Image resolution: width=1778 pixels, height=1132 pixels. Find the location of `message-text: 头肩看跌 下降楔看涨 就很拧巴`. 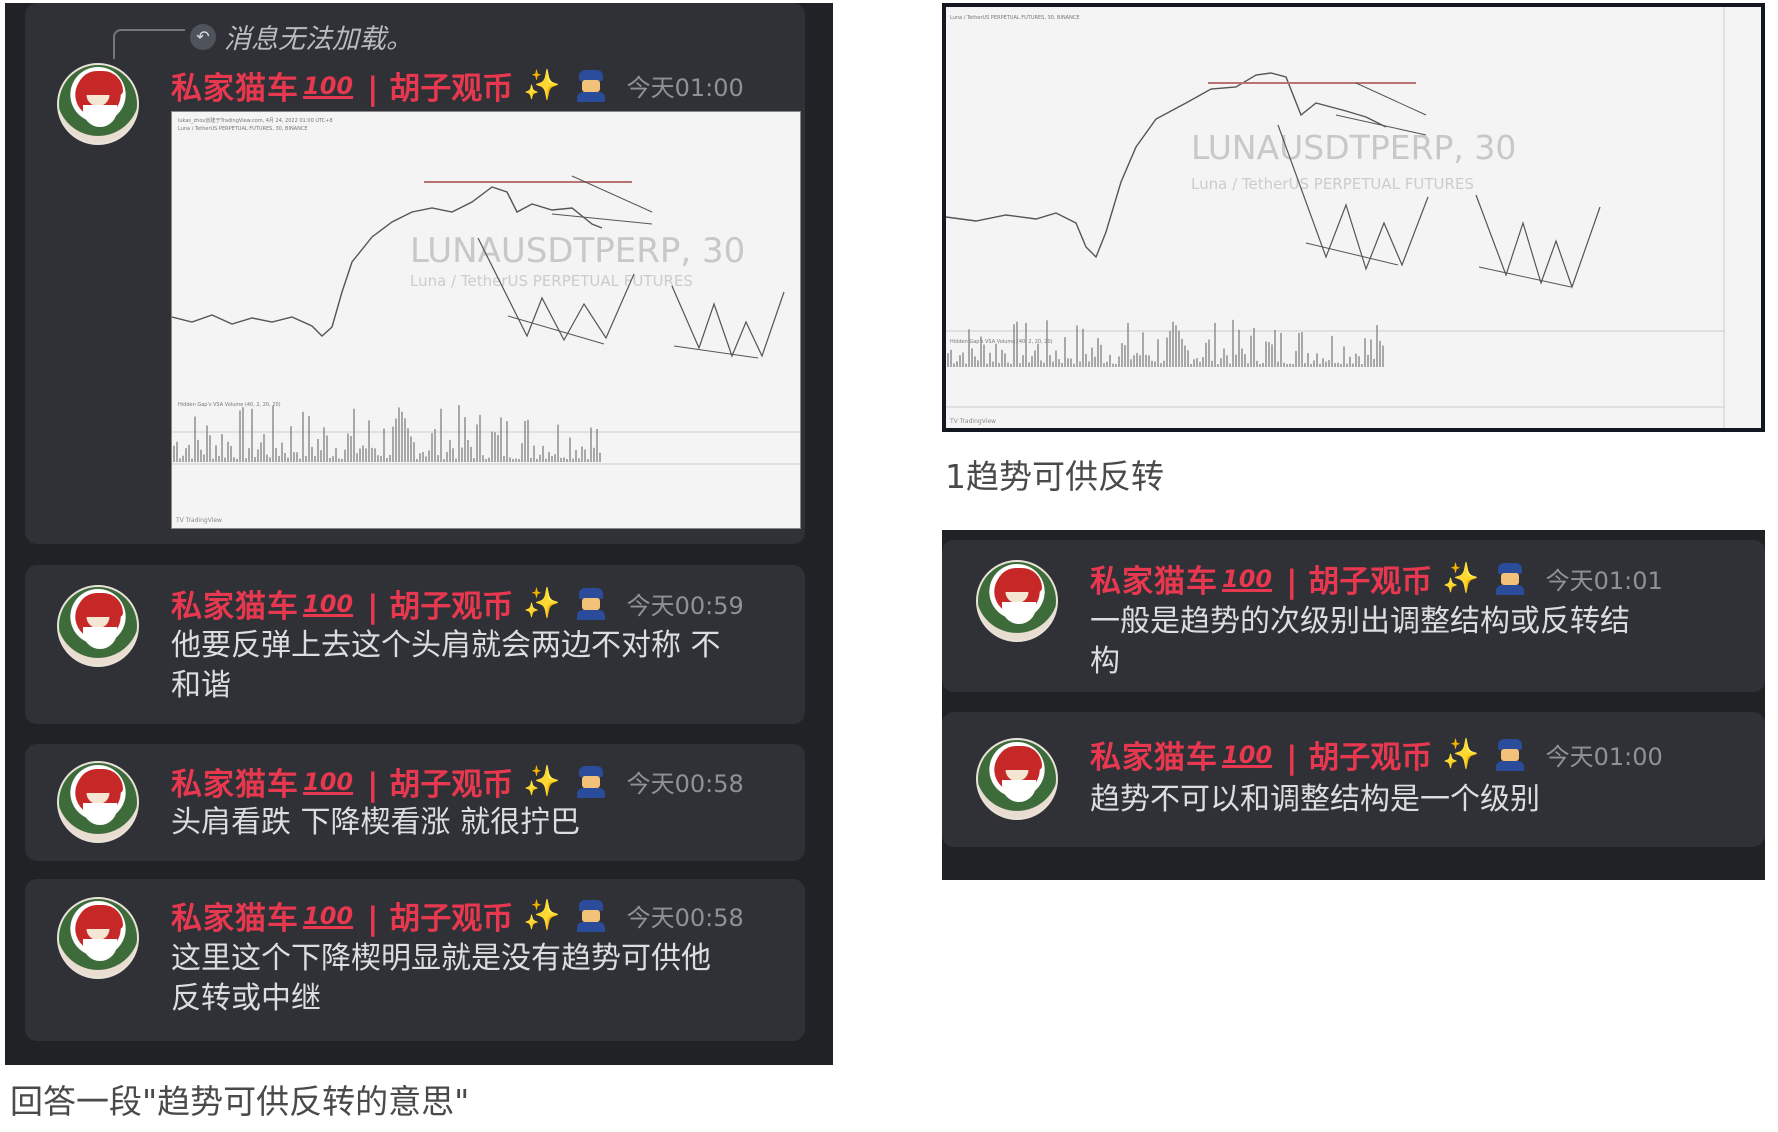

message-text: 头肩看跌 下降楔看涨 就很拧巴 is located at coordinates (486, 823).